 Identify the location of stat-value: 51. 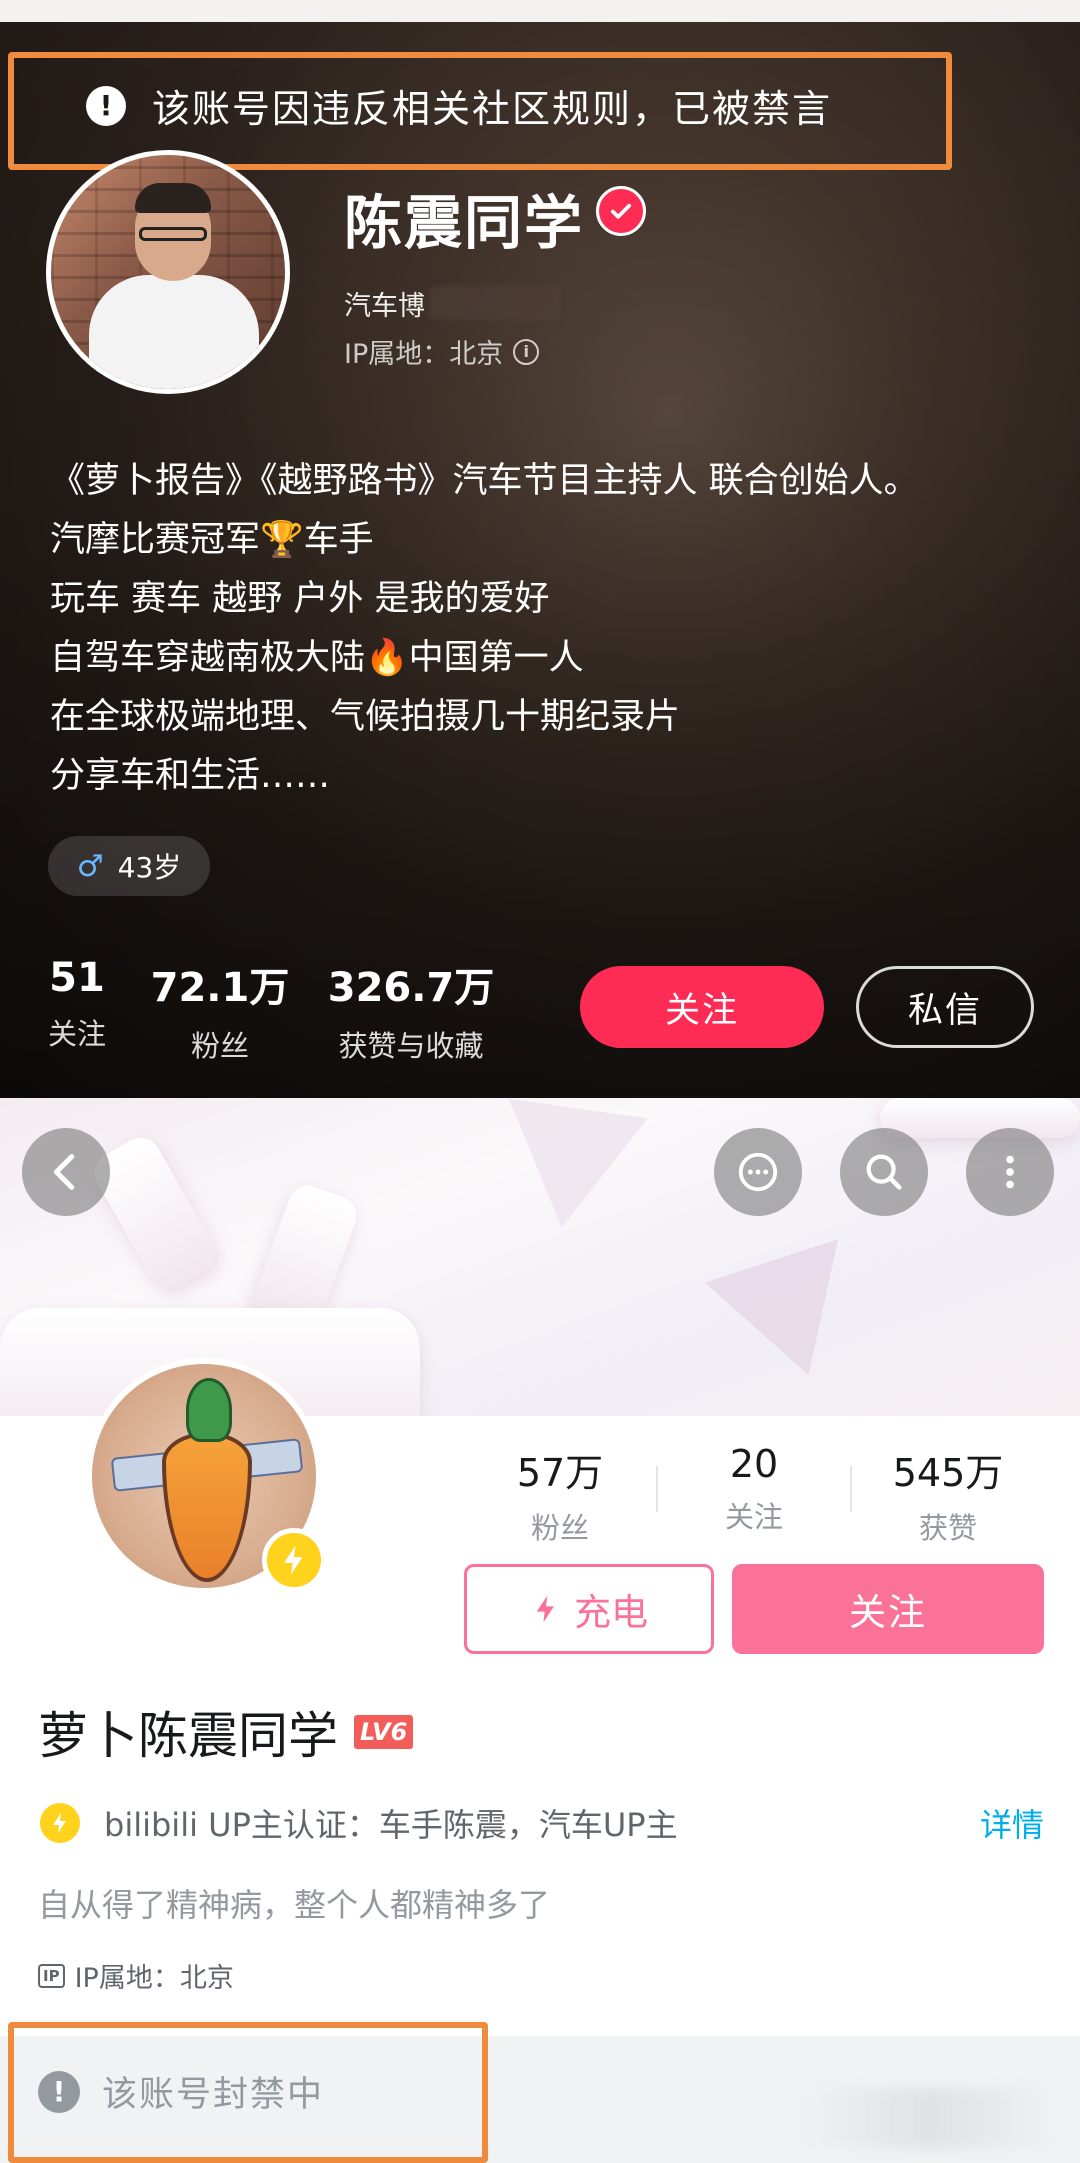
(77, 978).